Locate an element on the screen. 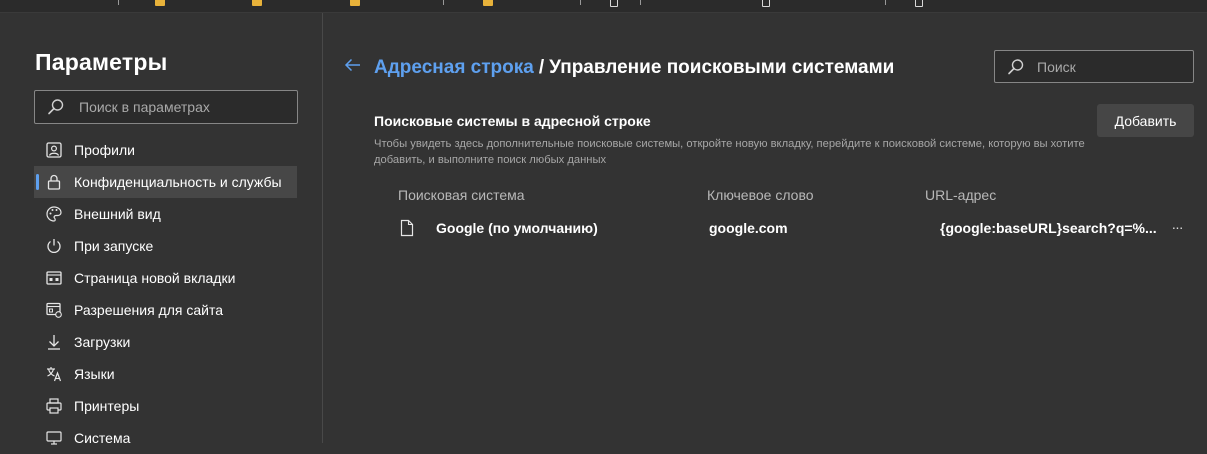 The height and width of the screenshot is (454, 1207). sidebar-item-label: Профили is located at coordinates (104, 150).